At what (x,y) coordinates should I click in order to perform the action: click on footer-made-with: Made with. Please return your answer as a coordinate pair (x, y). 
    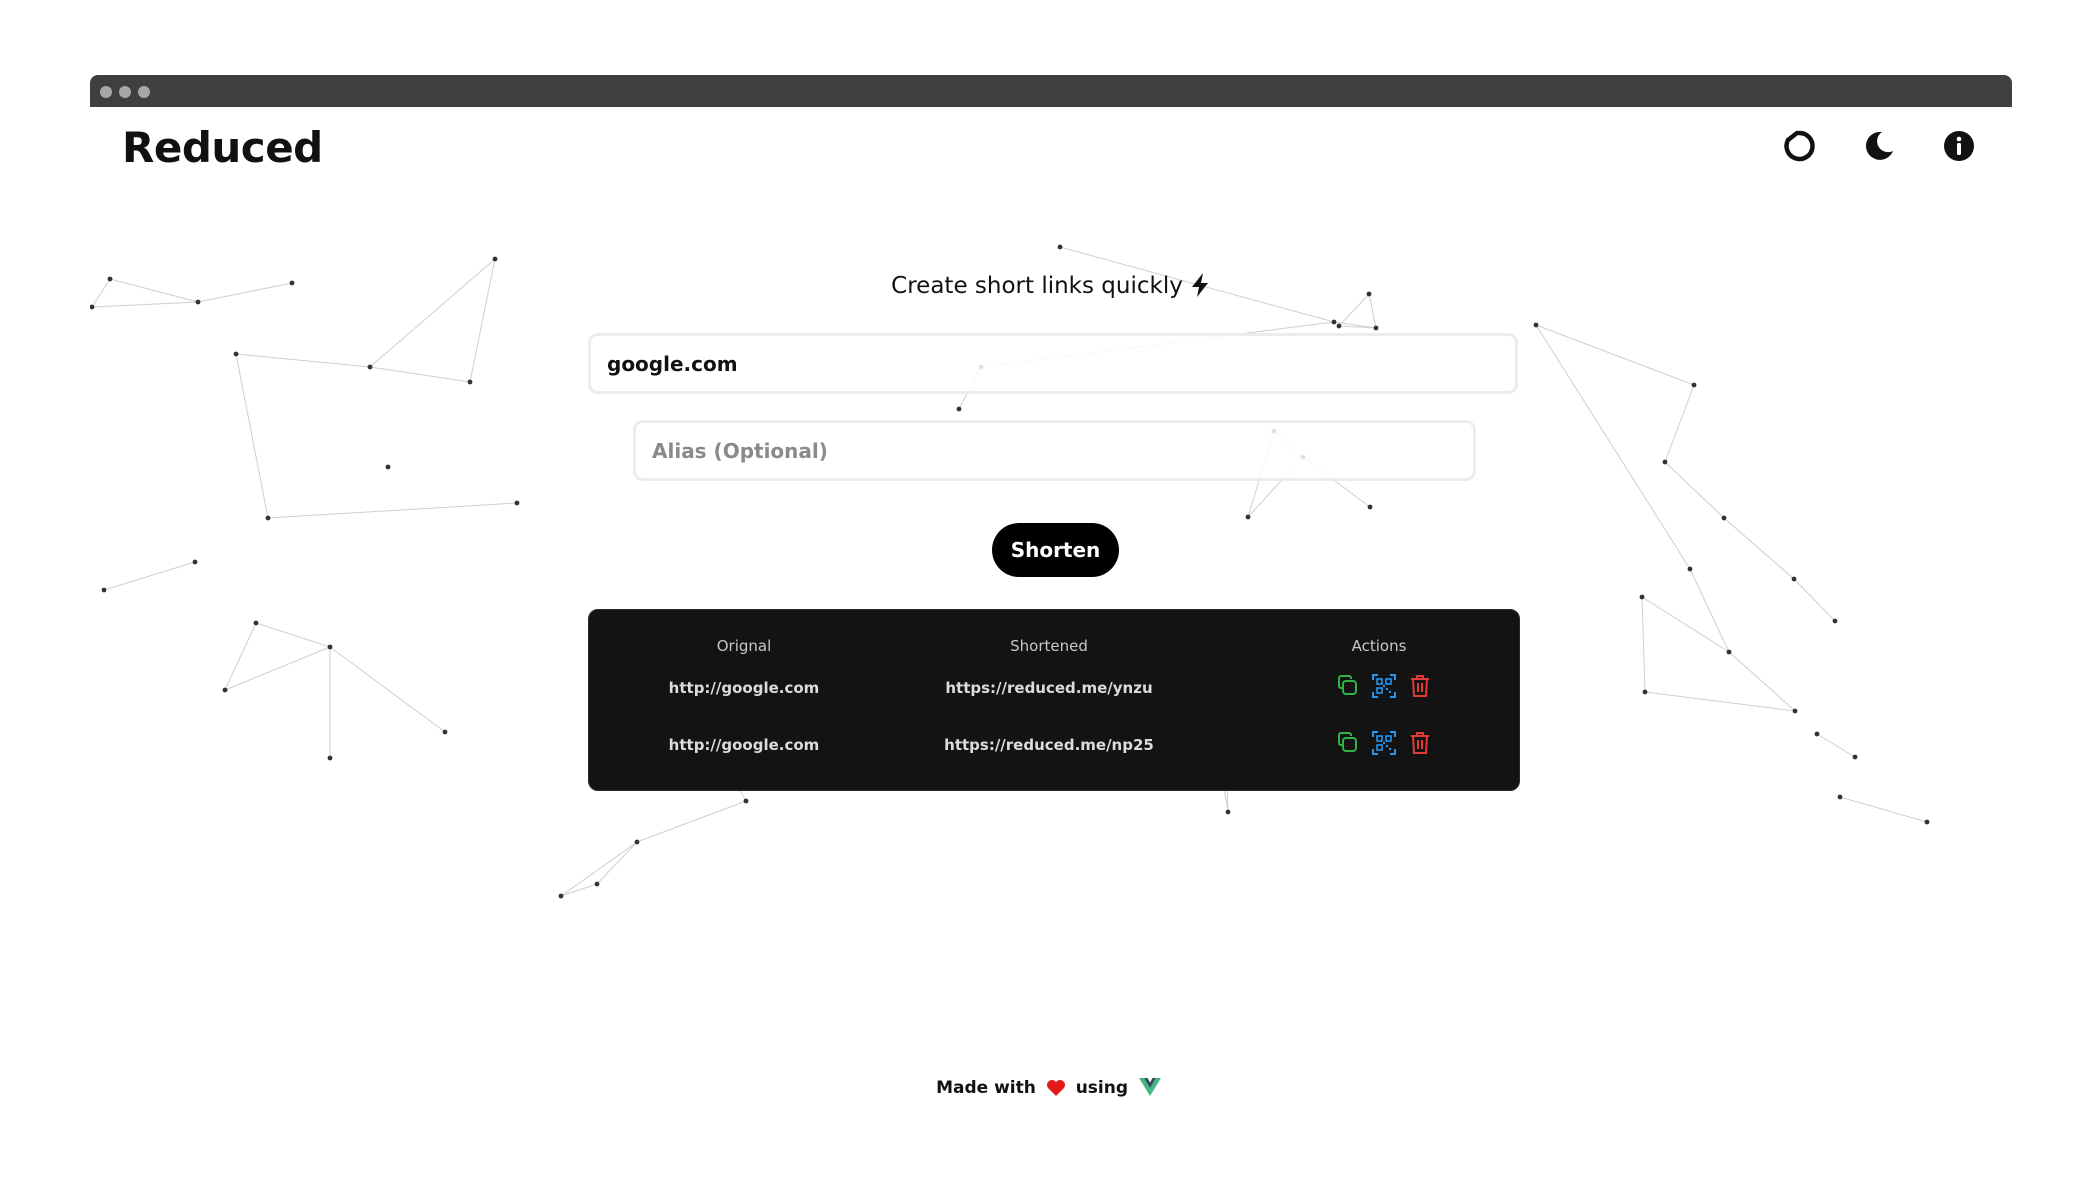
    Looking at the image, I should click on (986, 1088).